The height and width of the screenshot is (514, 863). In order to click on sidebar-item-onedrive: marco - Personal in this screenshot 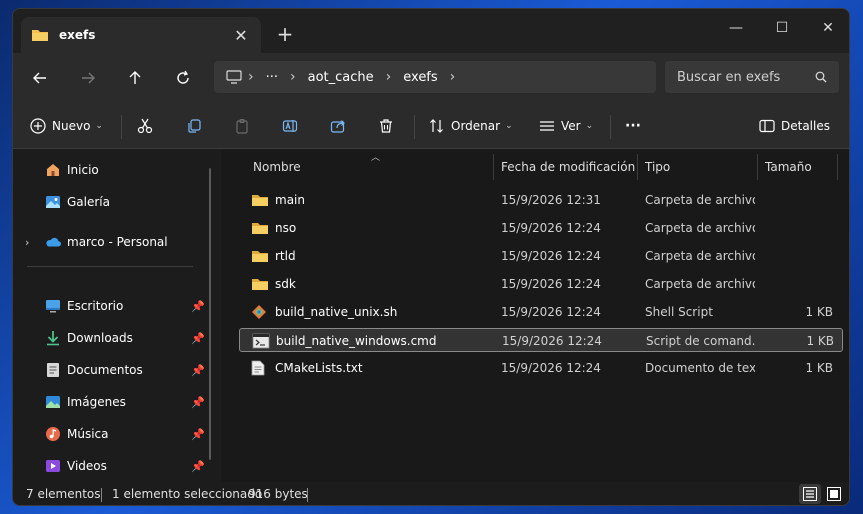, I will do `click(125, 242)`.